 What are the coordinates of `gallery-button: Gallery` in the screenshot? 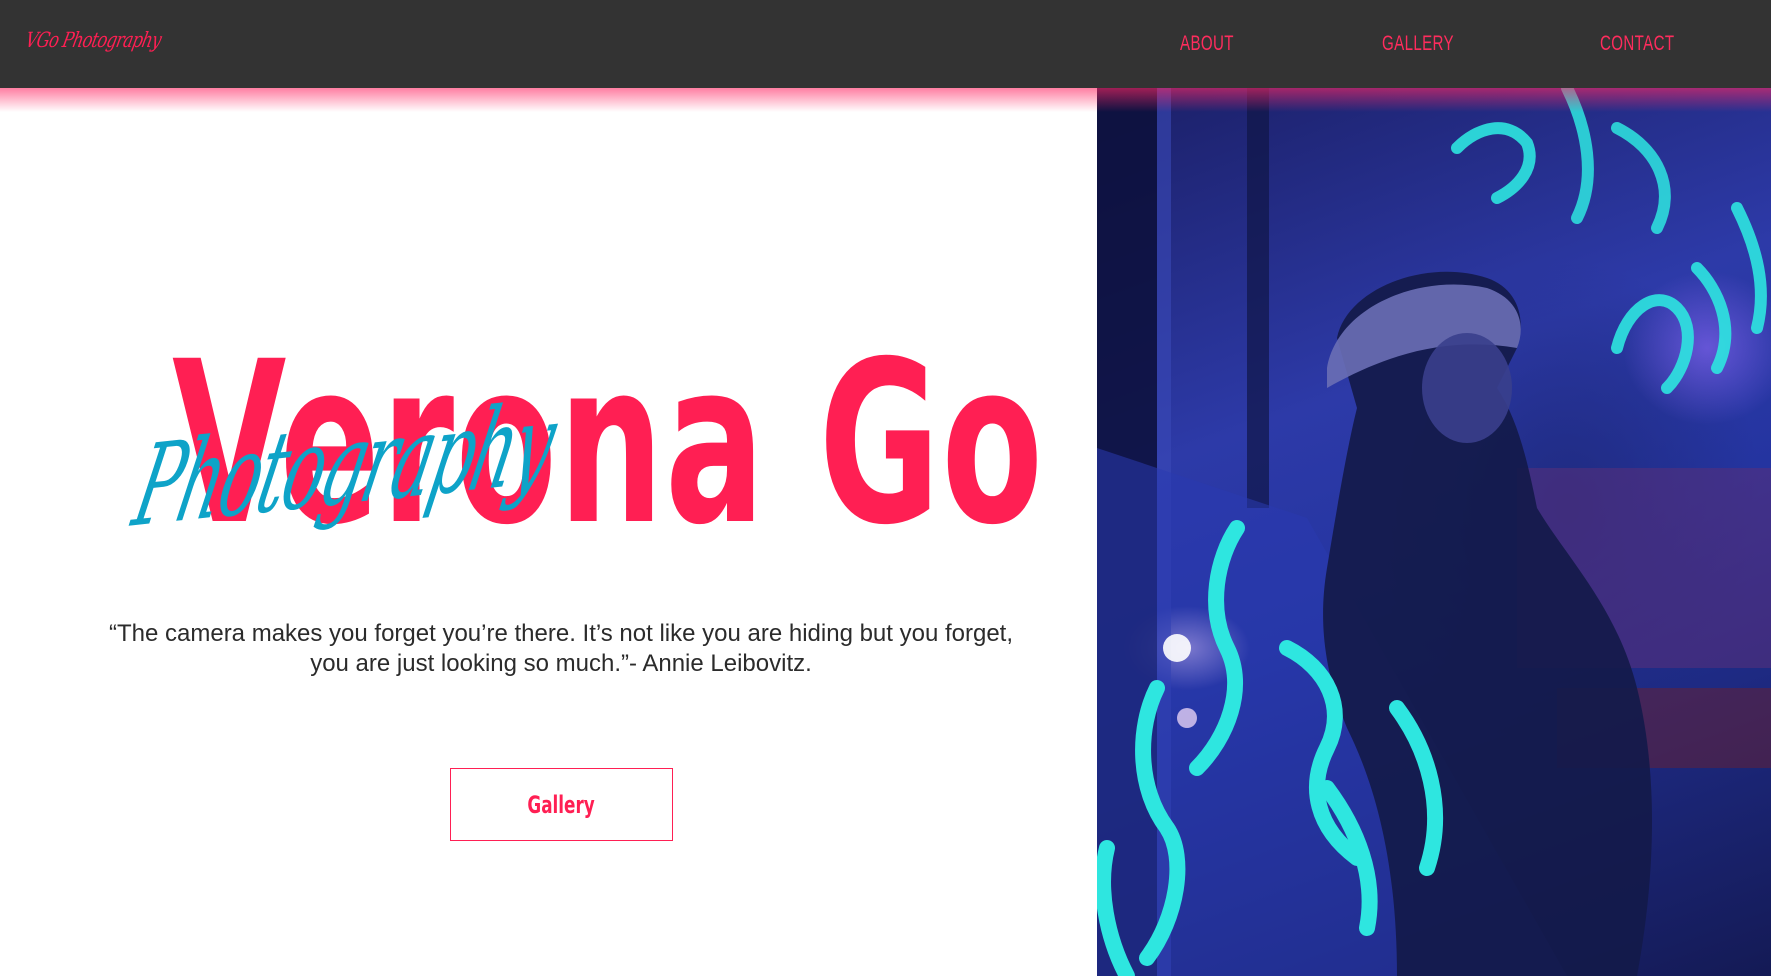 It's located at (561, 804).